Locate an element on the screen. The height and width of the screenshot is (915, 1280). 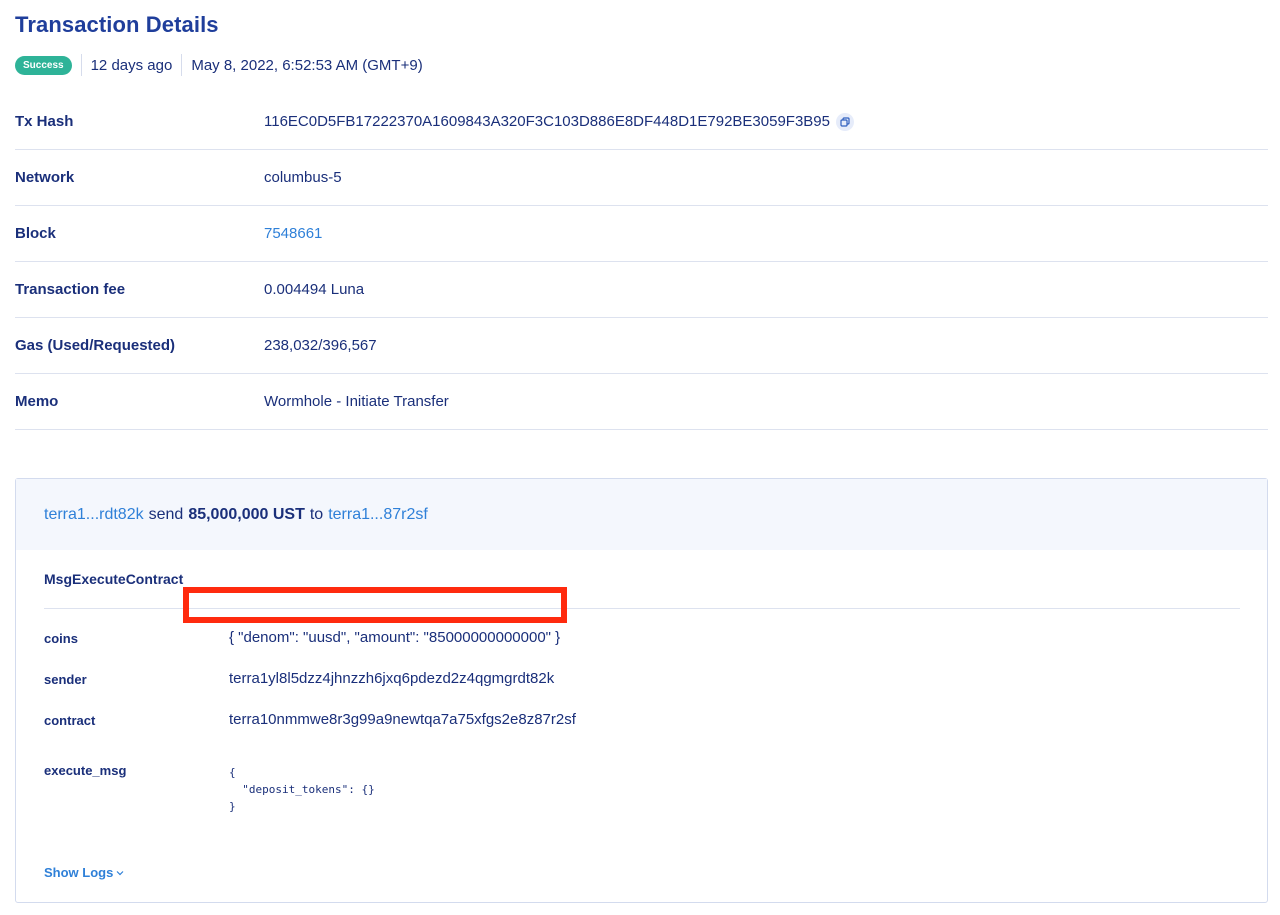
contract-label: contract is located at coordinates (70, 720).